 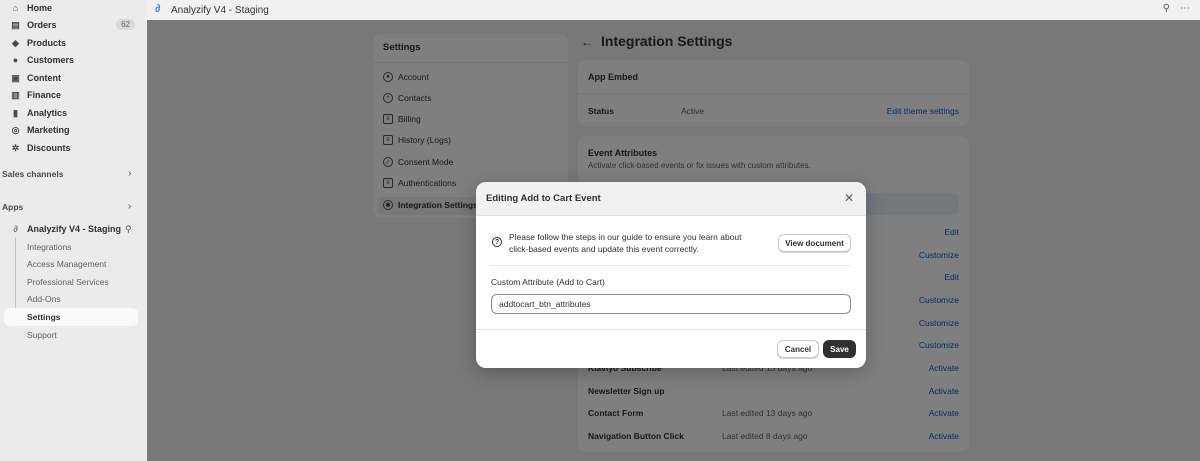 What do you see at coordinates (1185, 8) in the screenshot?
I see `more-icon: ⋯` at bounding box center [1185, 8].